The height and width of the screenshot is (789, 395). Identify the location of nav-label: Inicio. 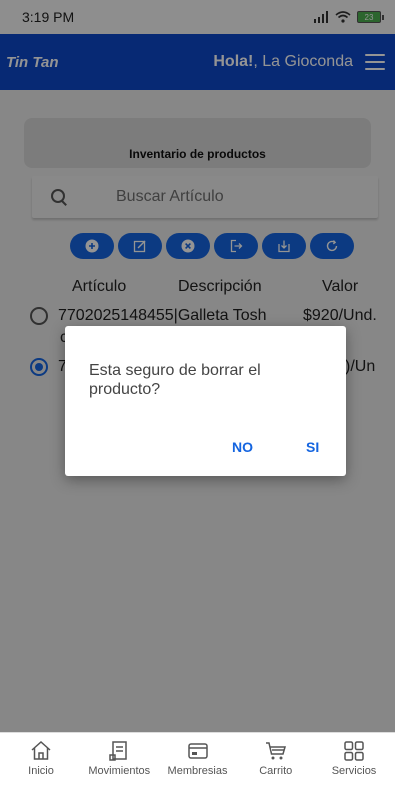
(41, 771).